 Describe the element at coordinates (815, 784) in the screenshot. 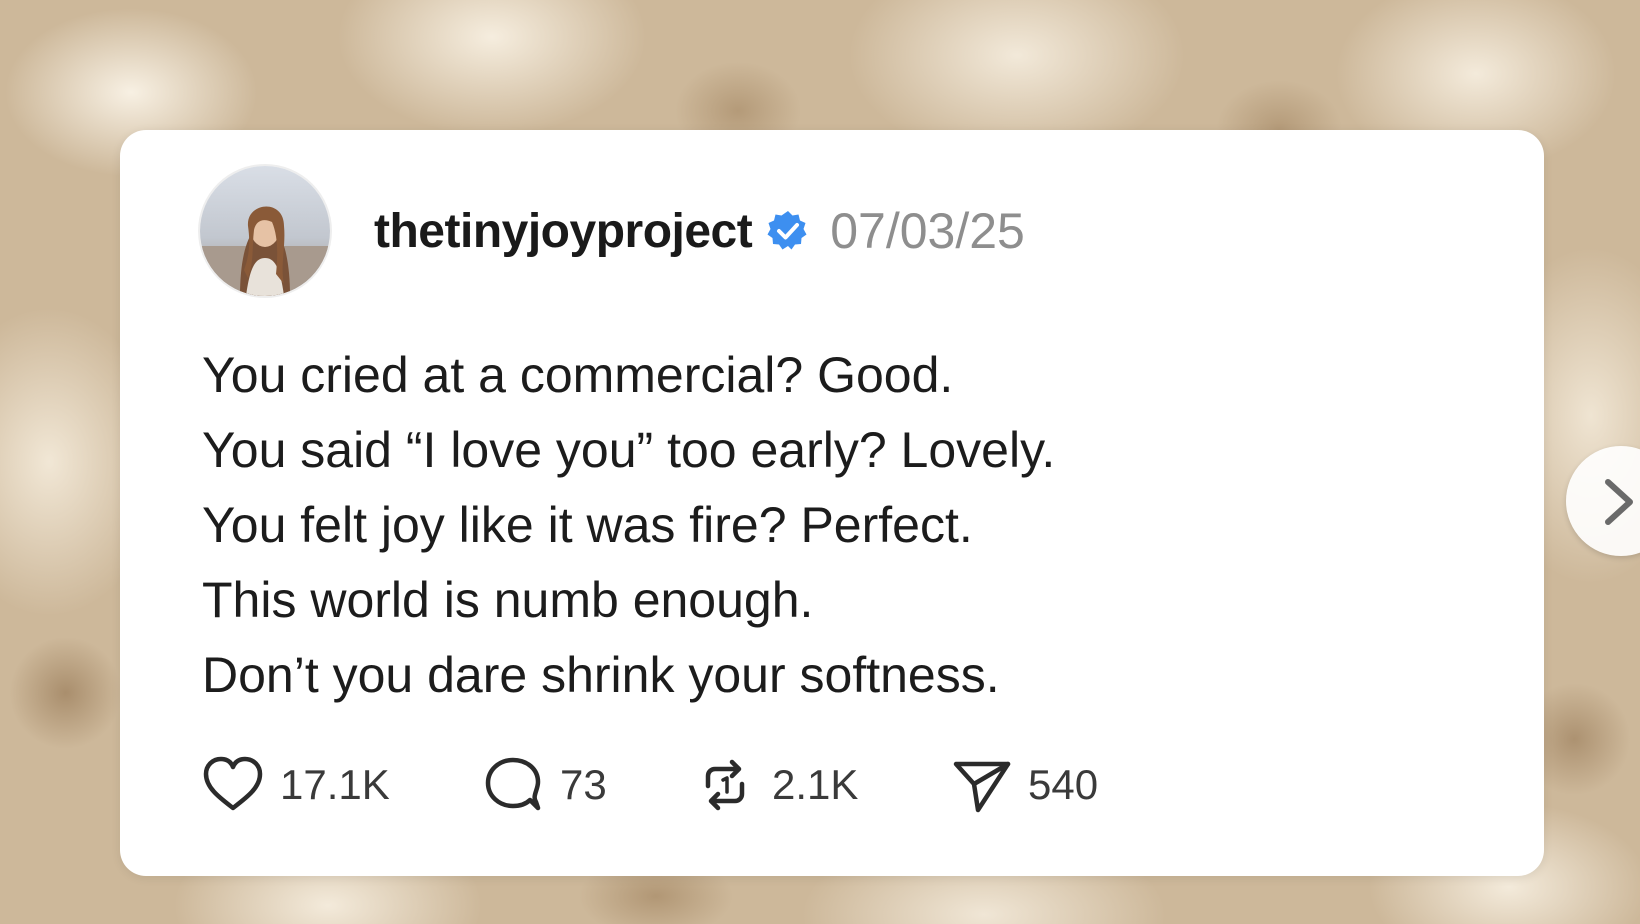

I see `repost-count: 2.1K` at that location.